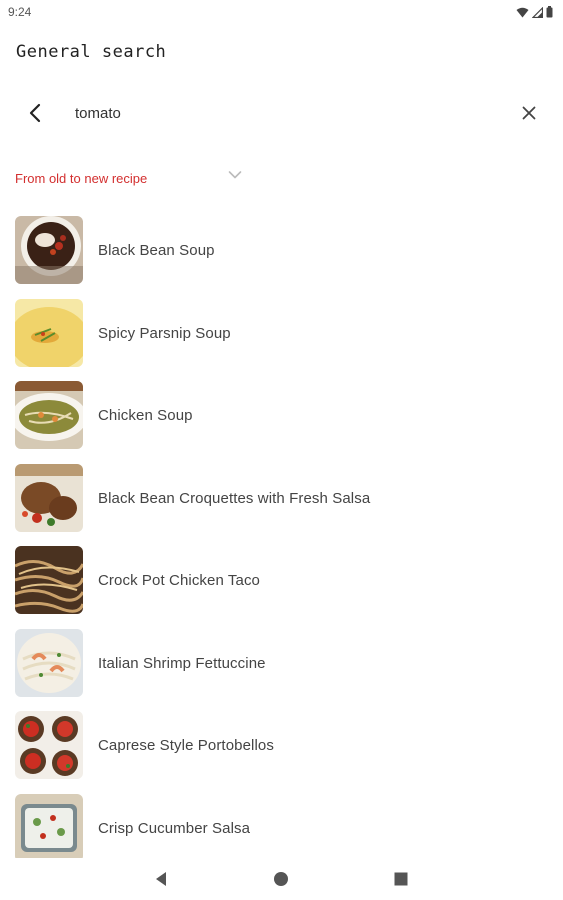 The width and height of the screenshot is (563, 900). I want to click on recents-square-icon, so click(401, 879).